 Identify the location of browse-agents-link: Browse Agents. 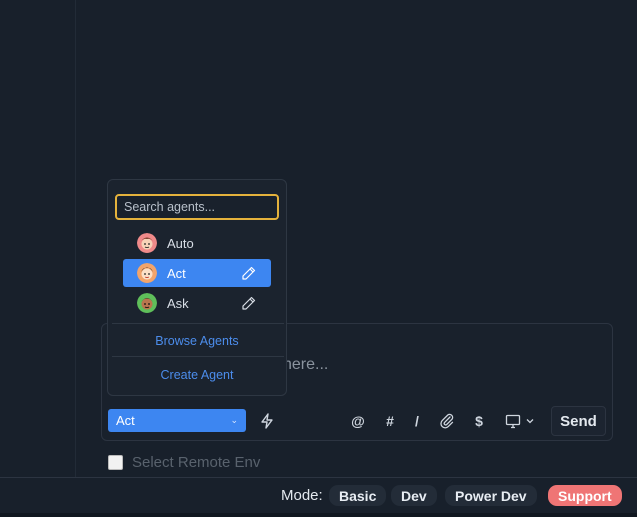
(197, 341).